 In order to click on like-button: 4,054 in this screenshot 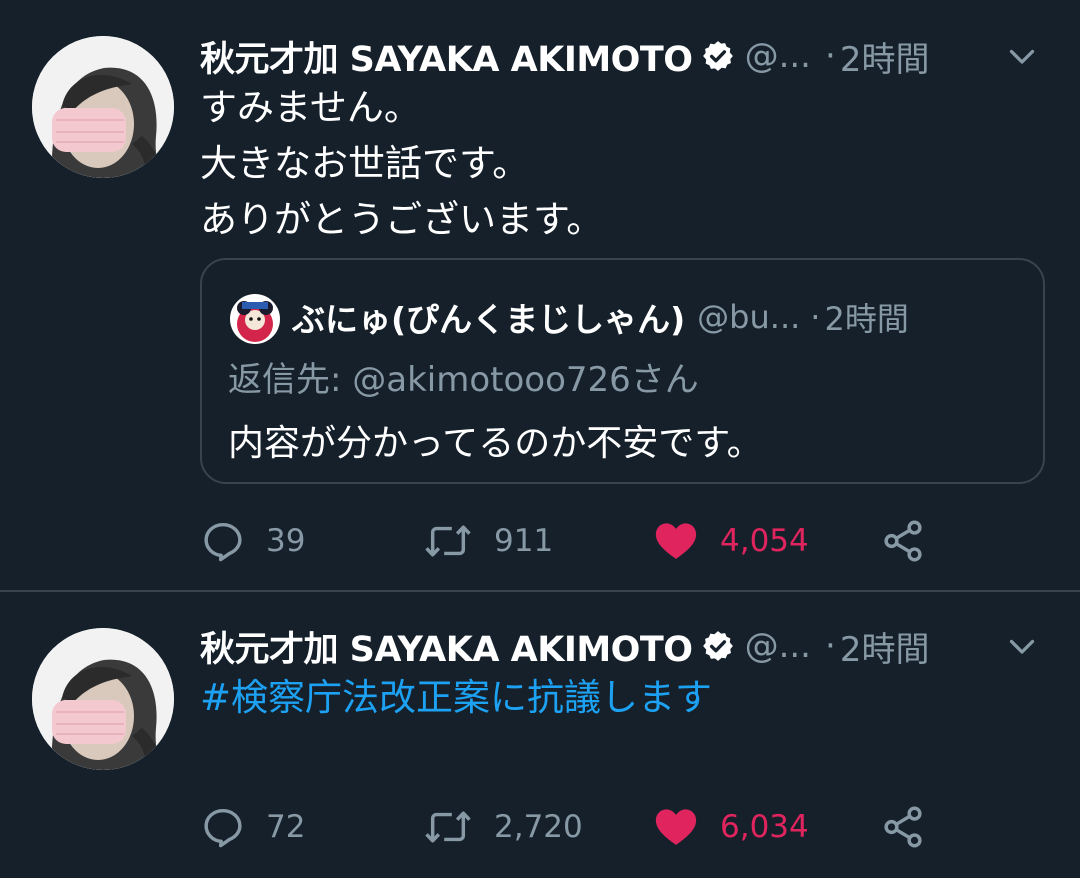, I will do `click(730, 541)`.